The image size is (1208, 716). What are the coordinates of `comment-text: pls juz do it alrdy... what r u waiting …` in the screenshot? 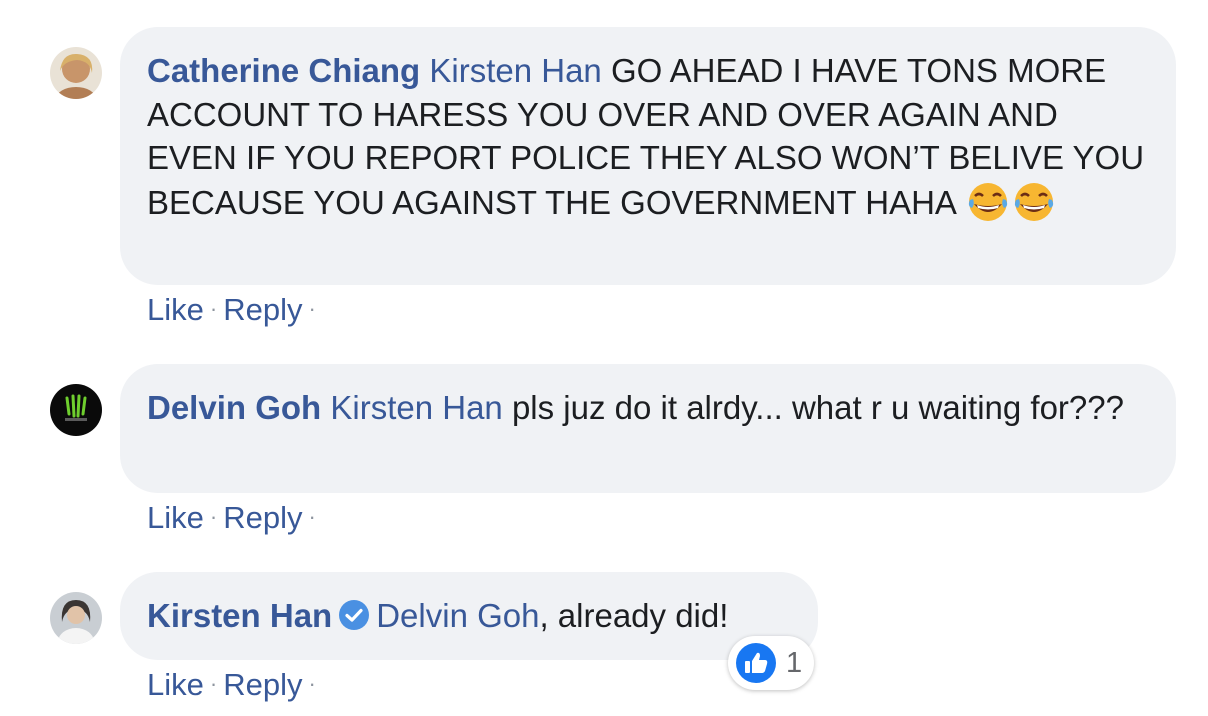 It's located at (813, 407).